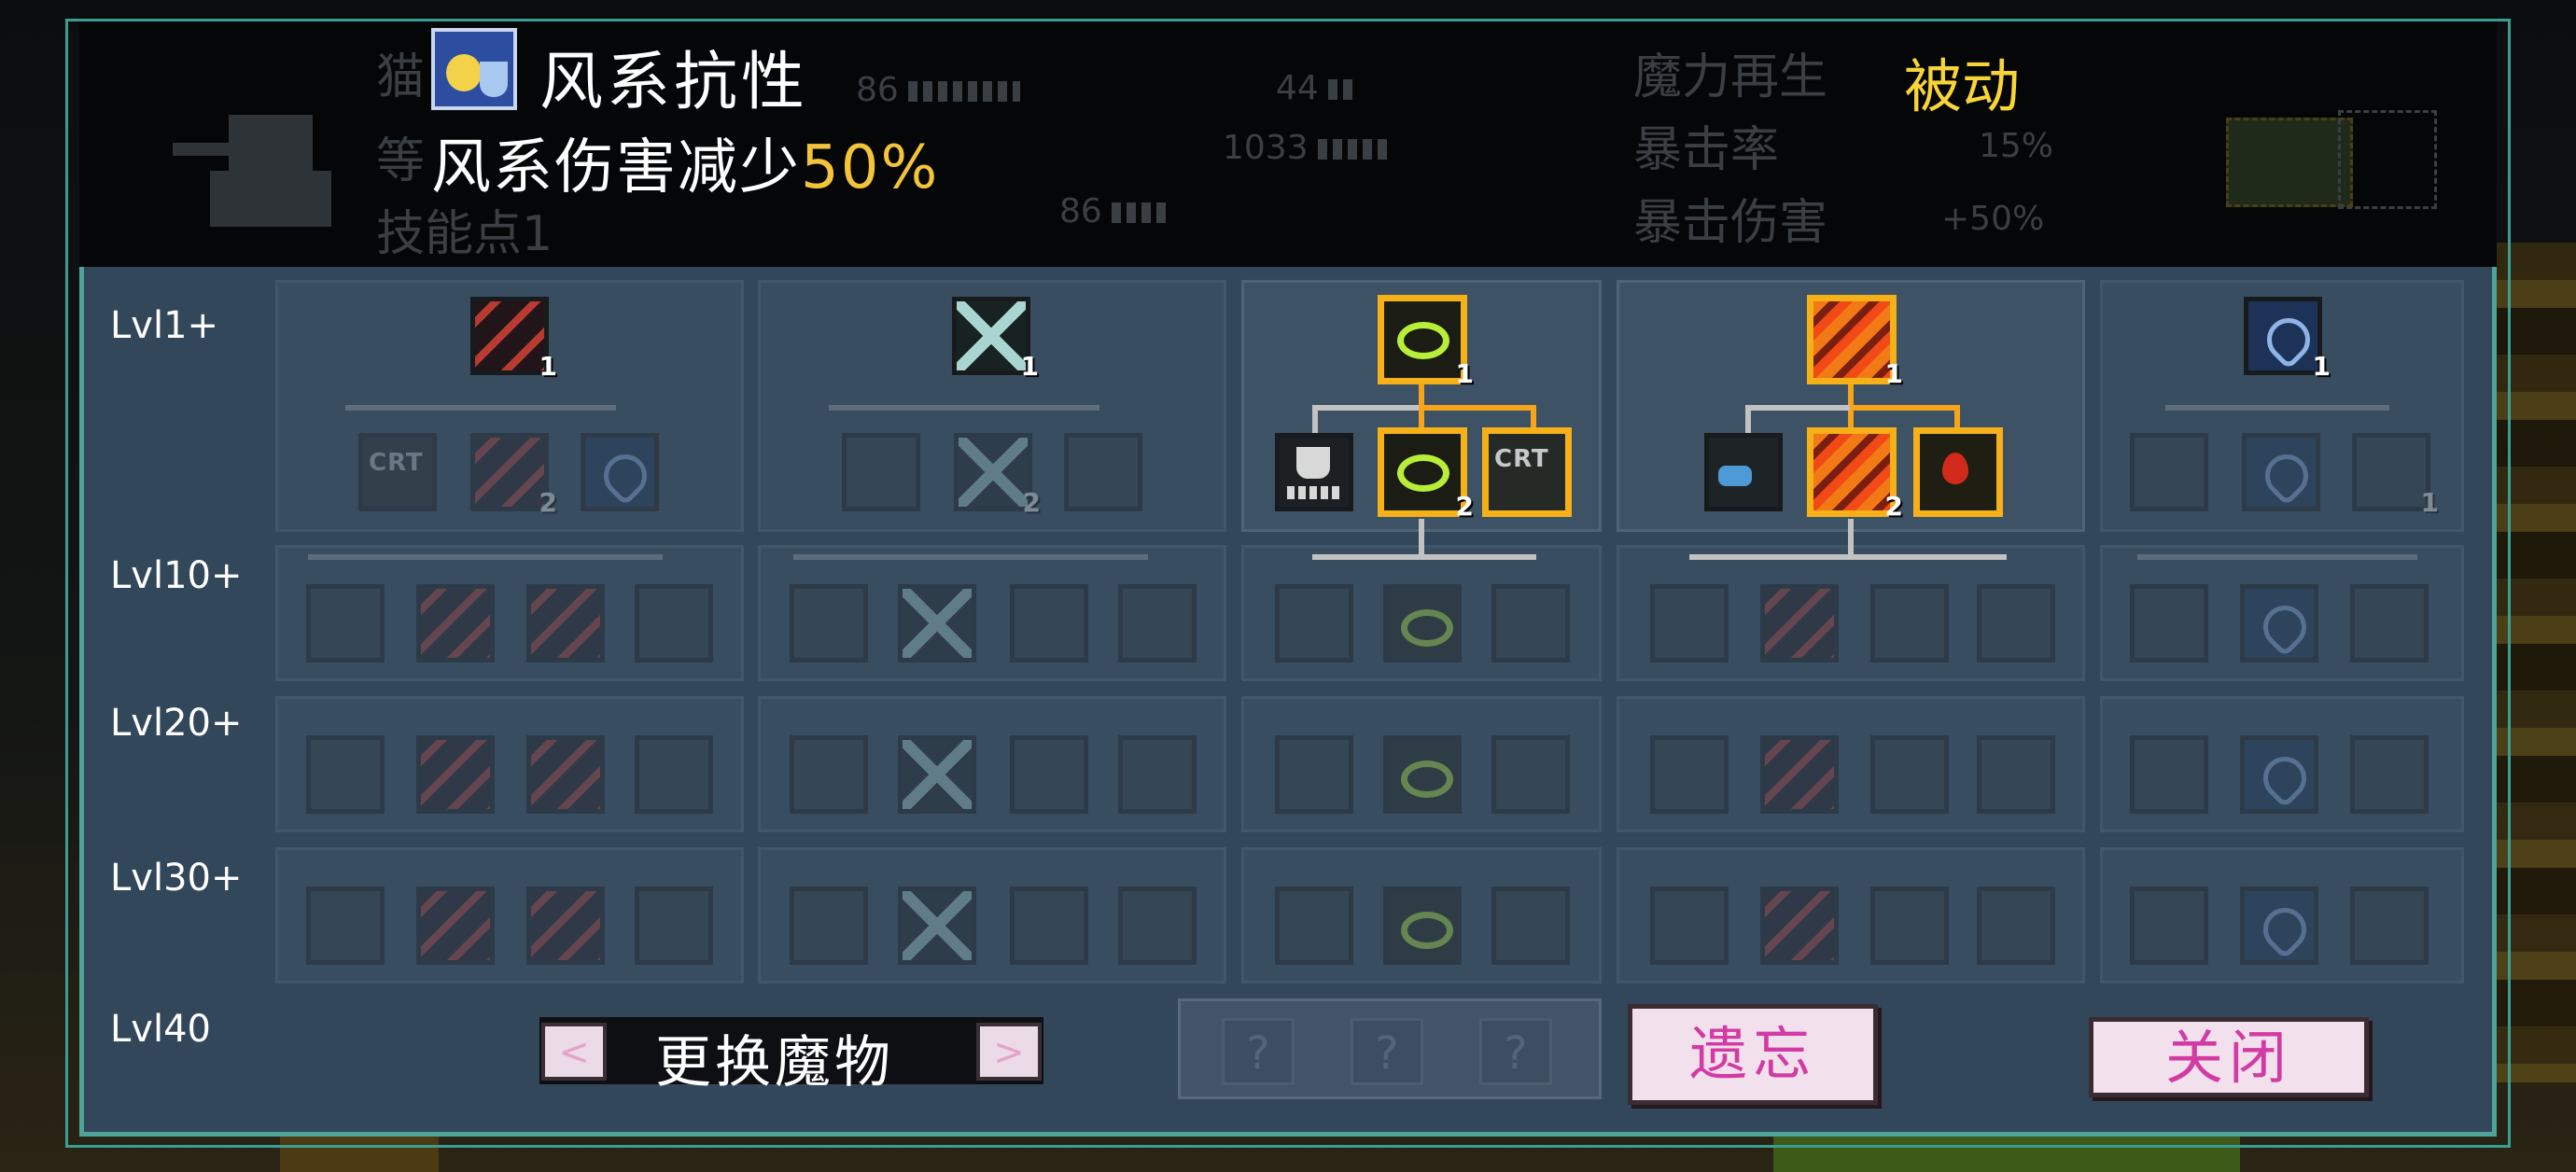 Image resolution: width=2576 pixels, height=1172 pixels. What do you see at coordinates (2287, 339) in the screenshot?
I see `heart-skill-root: 1` at bounding box center [2287, 339].